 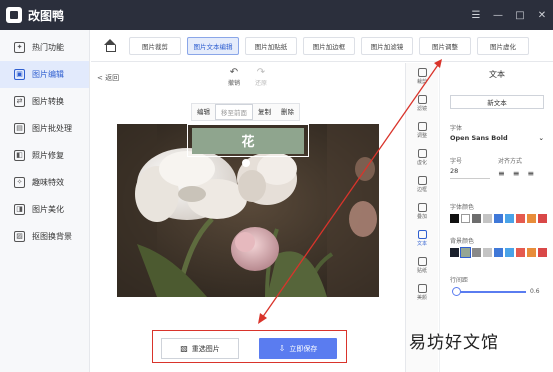 I want to click on align-left-icon: ≡, so click(x=501, y=173).